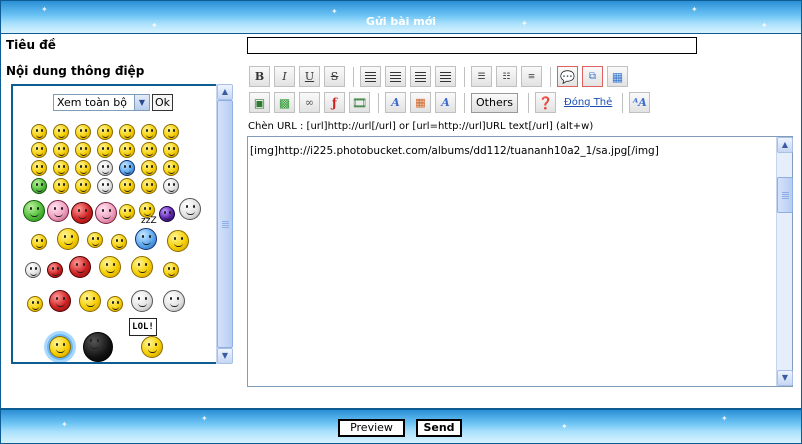  What do you see at coordinates (334, 102) in the screenshot?
I see `insert-flash-button: ƒ` at bounding box center [334, 102].